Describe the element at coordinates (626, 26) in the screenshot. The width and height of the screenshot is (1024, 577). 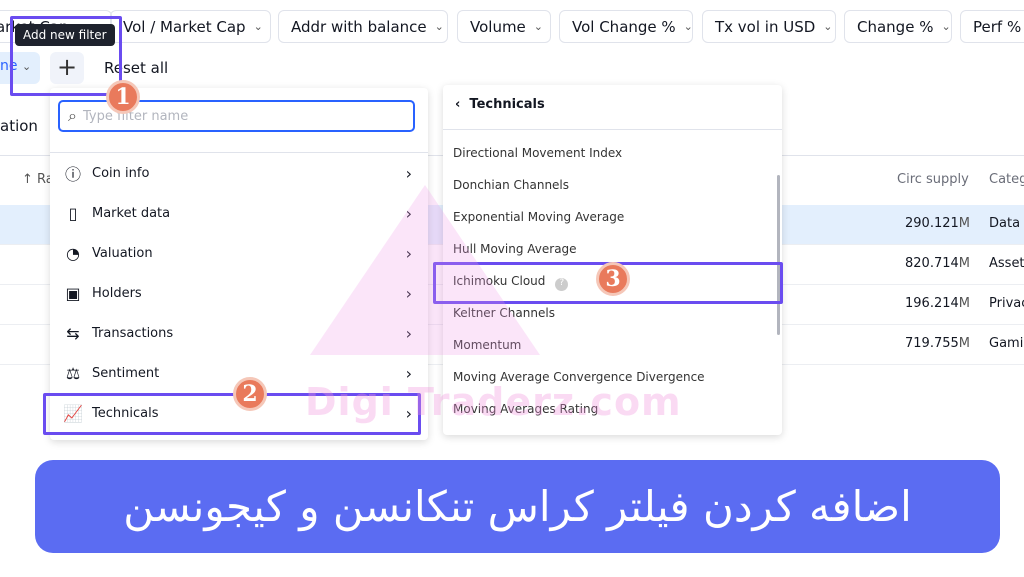
I see `filter-chip: Vol Change % ⌄` at that location.